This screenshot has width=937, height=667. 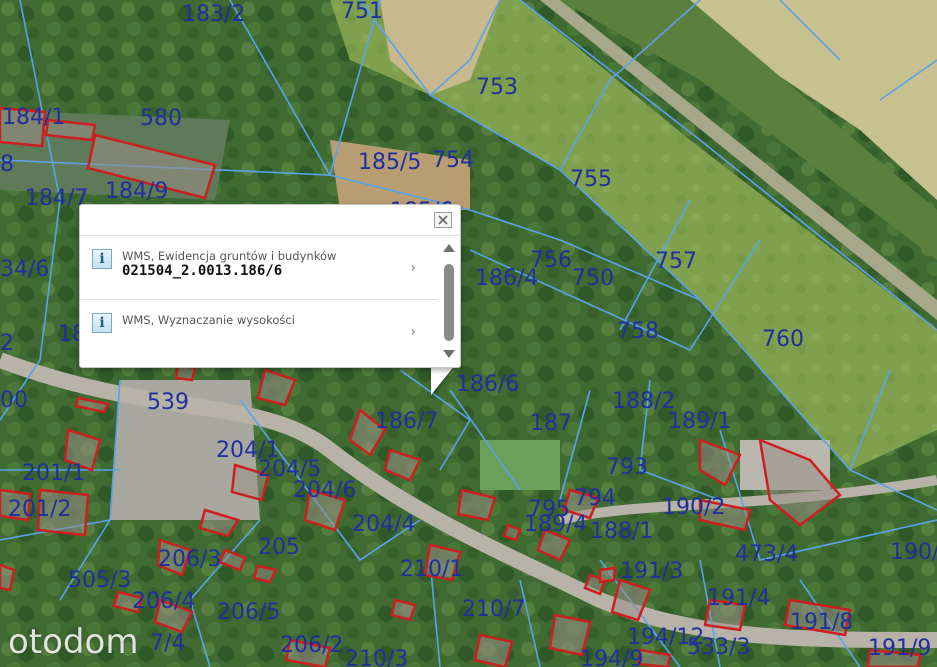 What do you see at coordinates (24, 269) in the screenshot?
I see `parcel-label: 34/6` at bounding box center [24, 269].